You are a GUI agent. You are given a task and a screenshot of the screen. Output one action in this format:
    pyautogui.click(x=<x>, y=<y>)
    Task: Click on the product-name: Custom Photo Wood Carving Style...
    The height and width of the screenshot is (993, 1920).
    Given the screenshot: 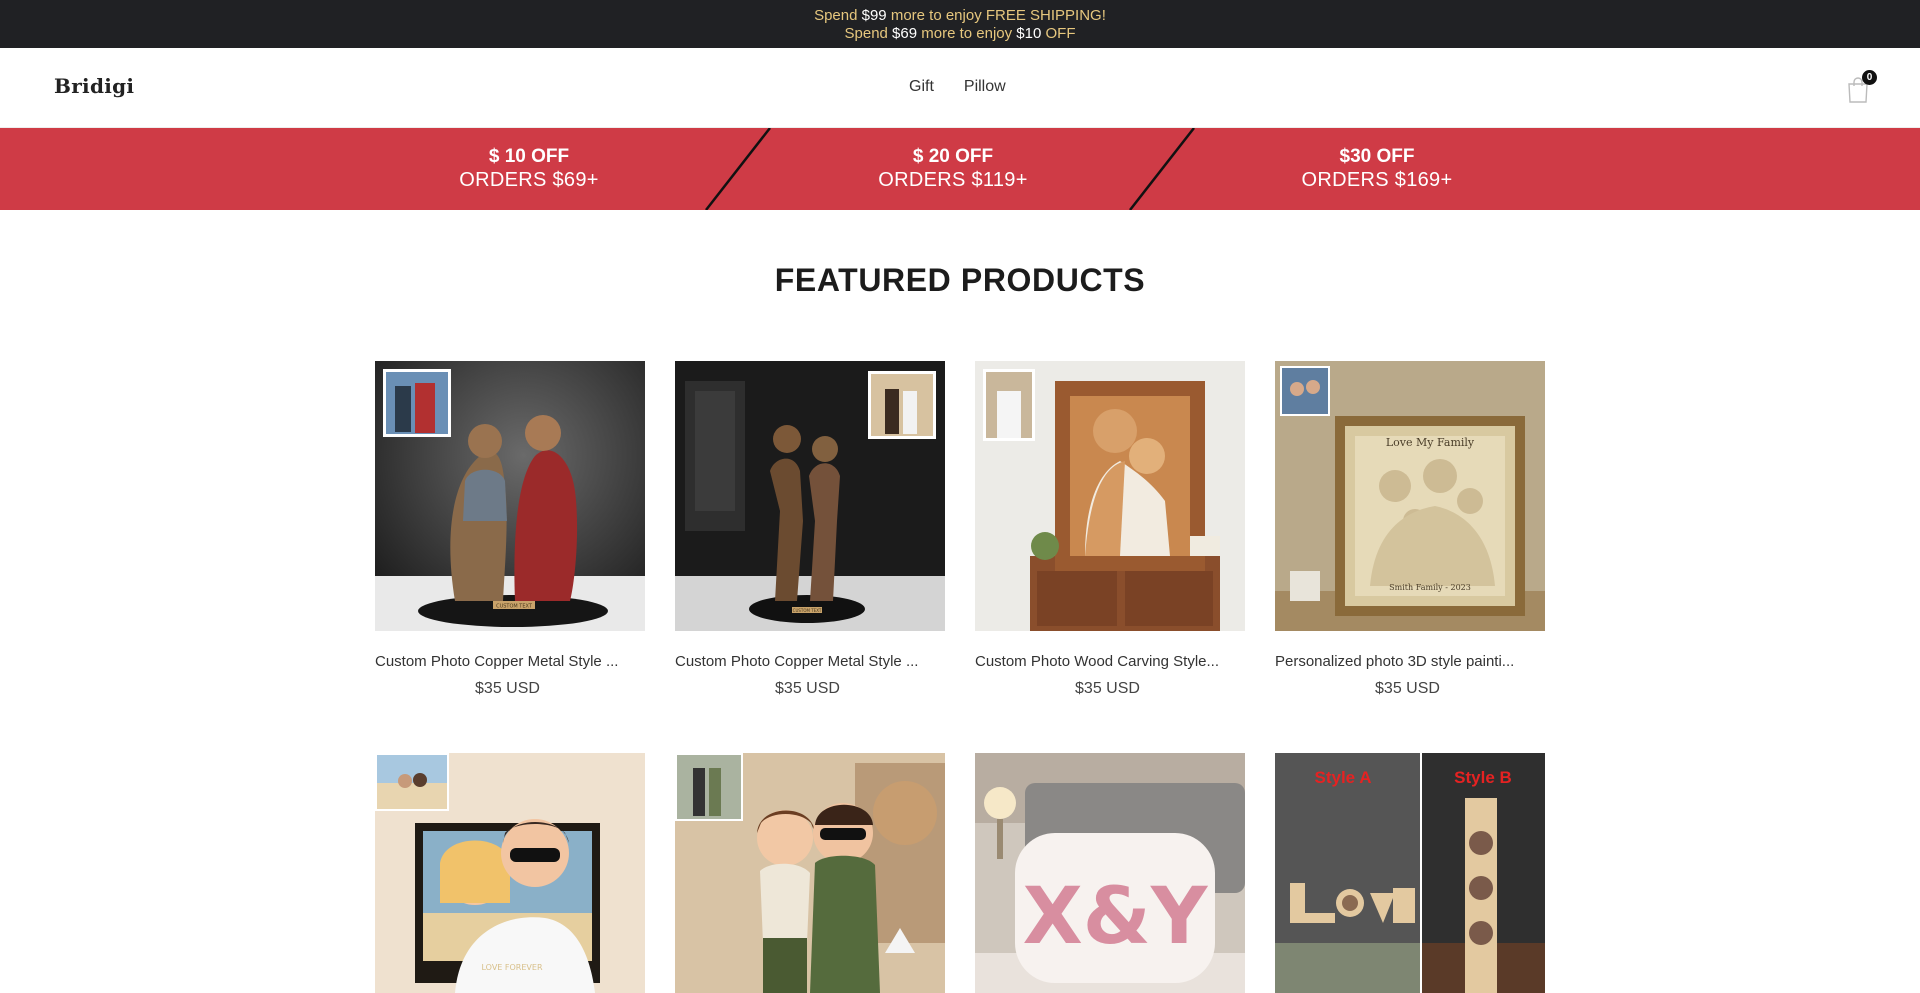 What is the action you would take?
    pyautogui.click(x=1110, y=661)
    